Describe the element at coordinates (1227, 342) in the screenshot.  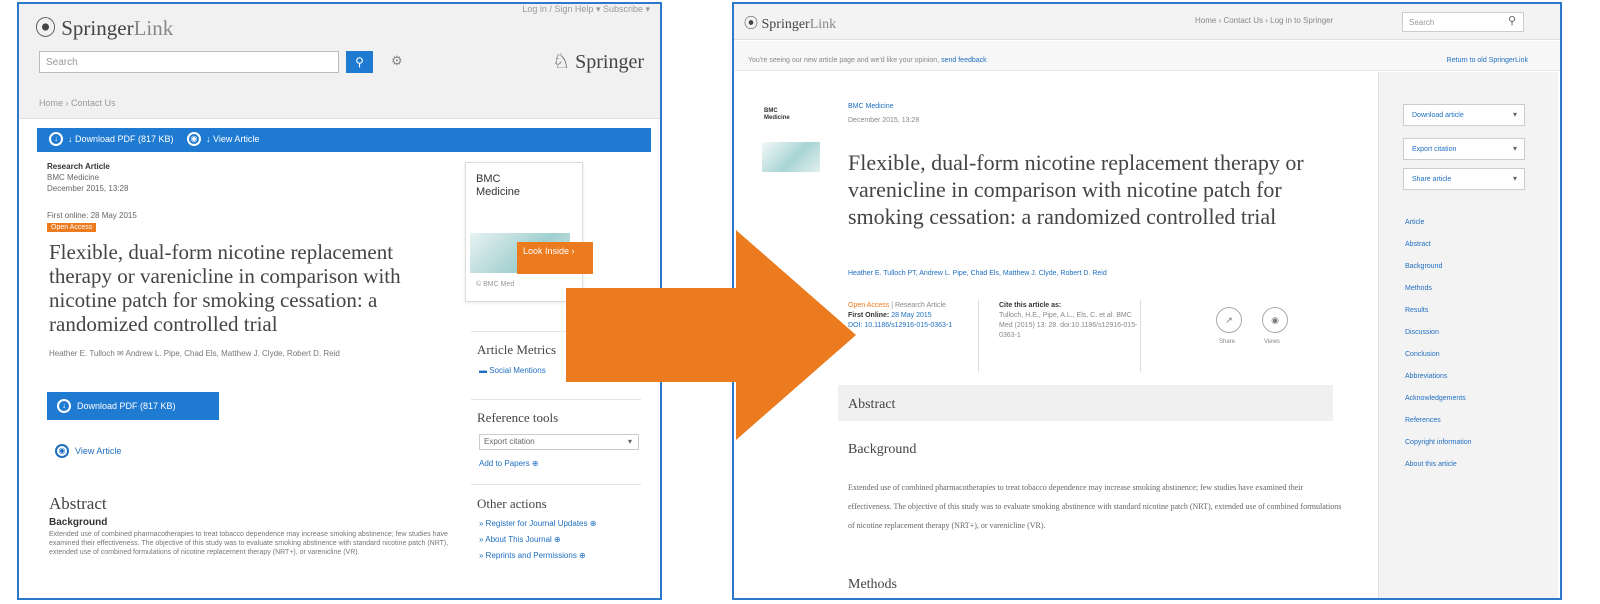
I see `share-label: Share` at that location.